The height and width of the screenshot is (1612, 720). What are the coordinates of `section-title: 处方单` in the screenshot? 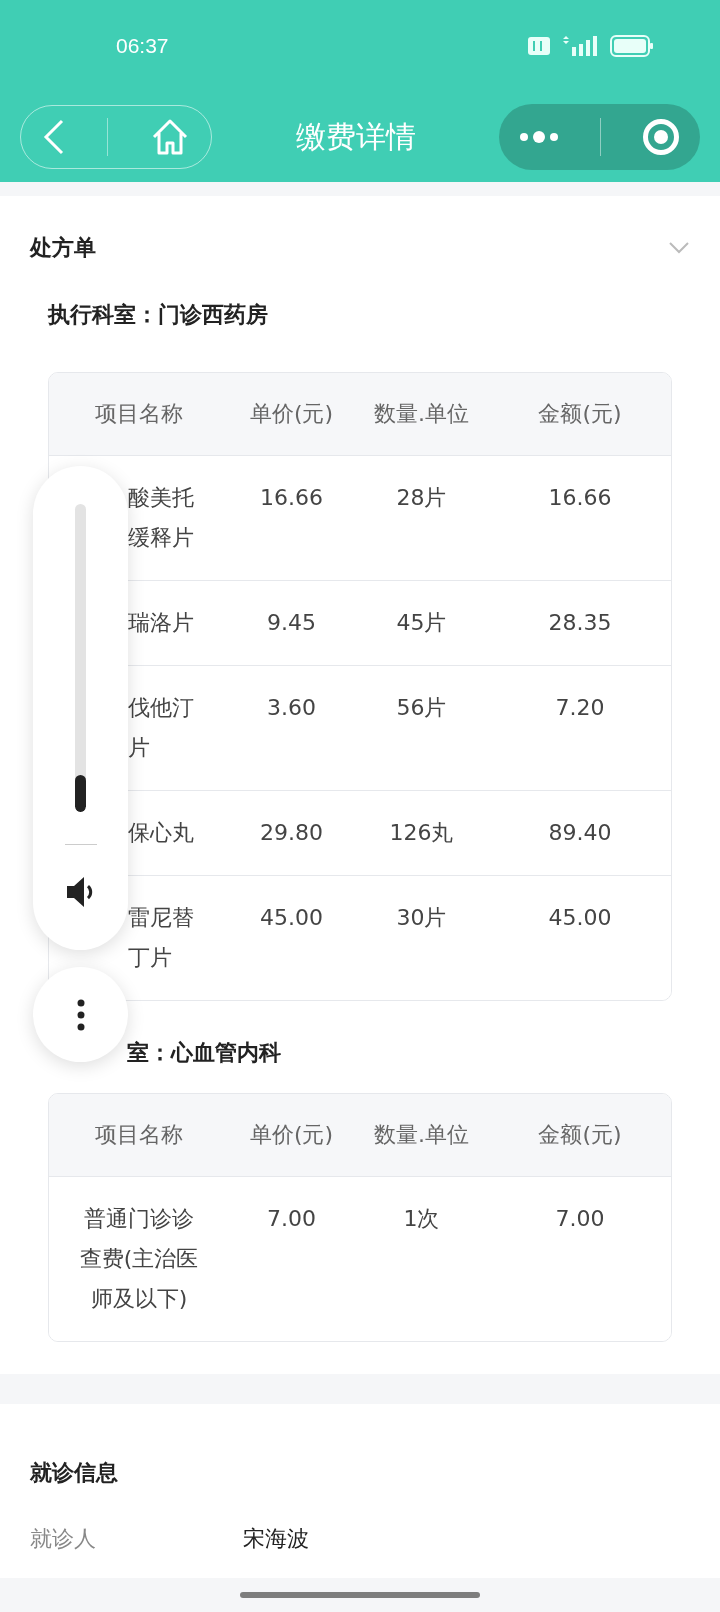 It's located at (63, 248).